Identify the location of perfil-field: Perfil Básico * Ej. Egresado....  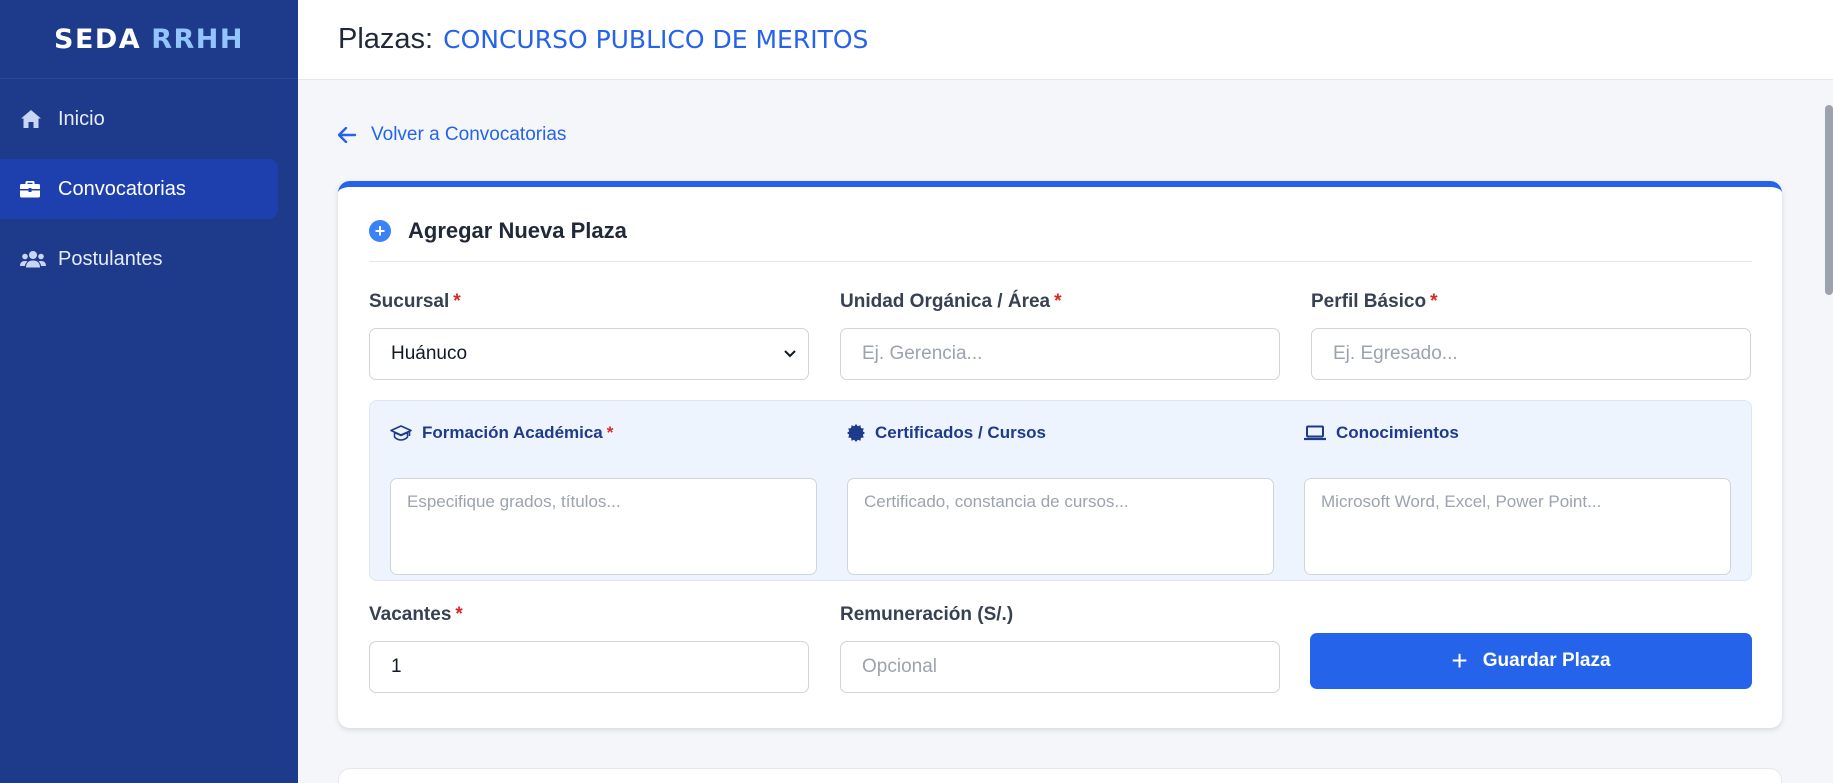
(1531, 336).